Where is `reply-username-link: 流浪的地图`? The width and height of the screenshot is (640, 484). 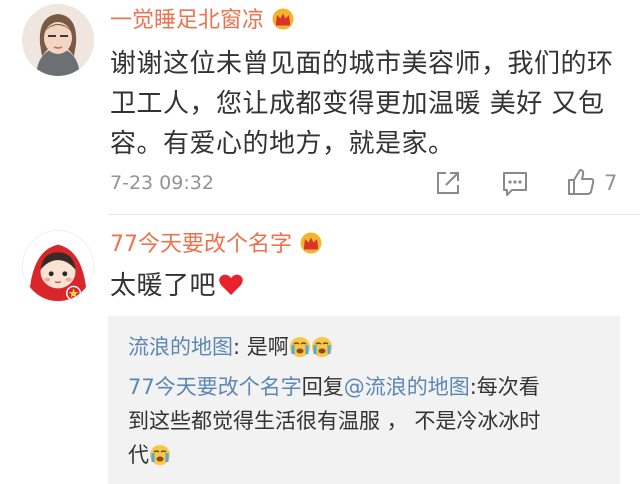 reply-username-link: 流浪的地图 is located at coordinates (180, 347).